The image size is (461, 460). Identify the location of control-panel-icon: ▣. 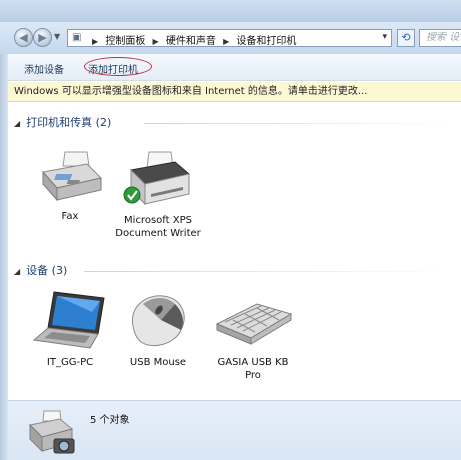
(77, 37).